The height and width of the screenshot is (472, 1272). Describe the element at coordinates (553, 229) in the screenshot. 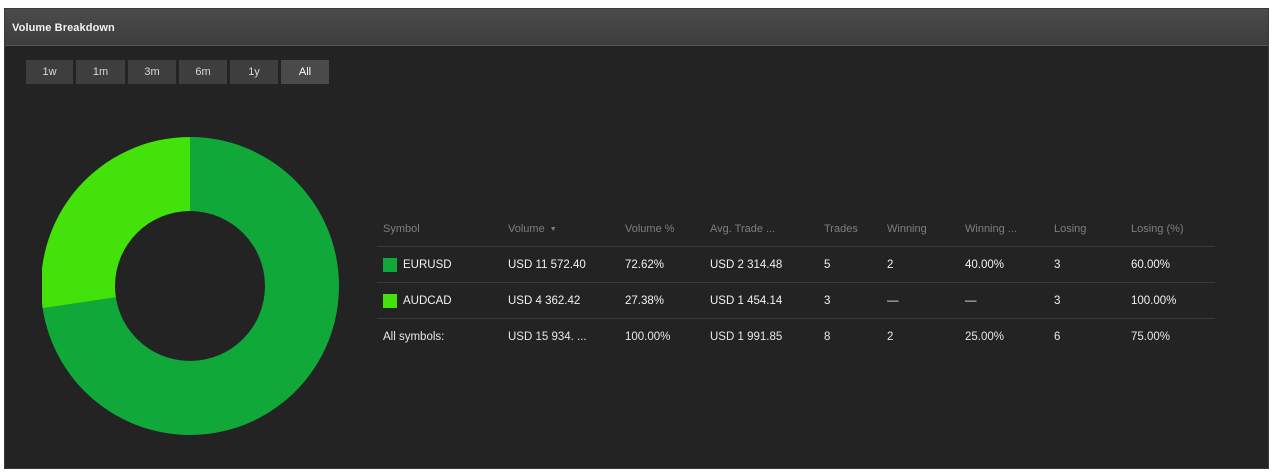

I see `sort-desc-icon: ▼` at that location.